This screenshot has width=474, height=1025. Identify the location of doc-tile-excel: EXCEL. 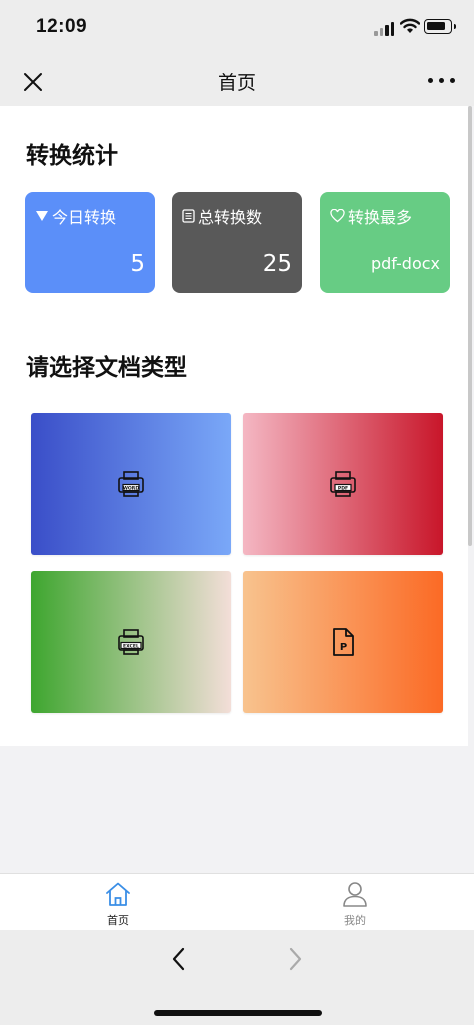
(131, 642).